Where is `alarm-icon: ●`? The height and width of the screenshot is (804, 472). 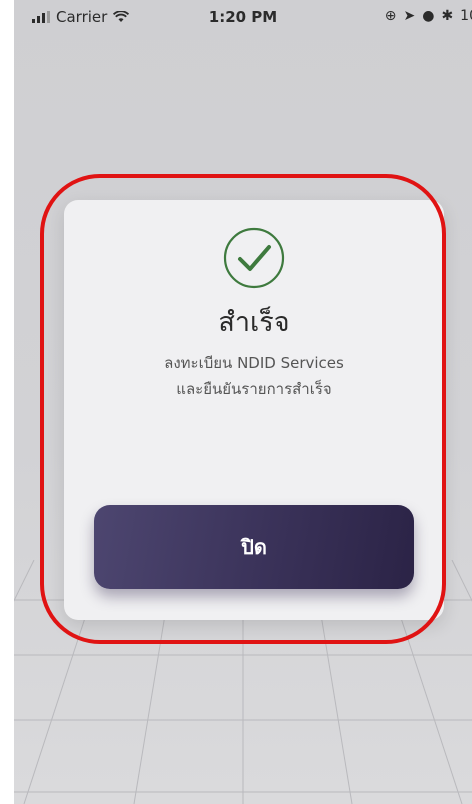 alarm-icon: ● is located at coordinates (428, 16).